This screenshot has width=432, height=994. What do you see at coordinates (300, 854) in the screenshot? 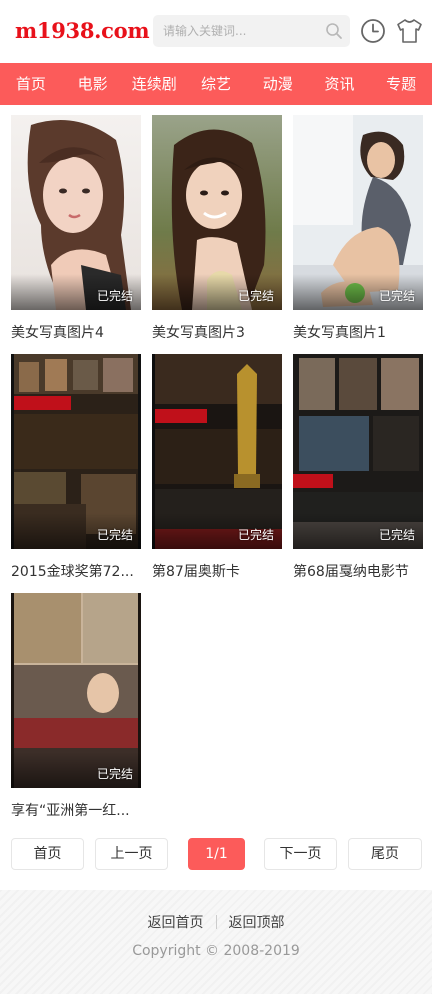
I see `page-next-button: 下一页` at bounding box center [300, 854].